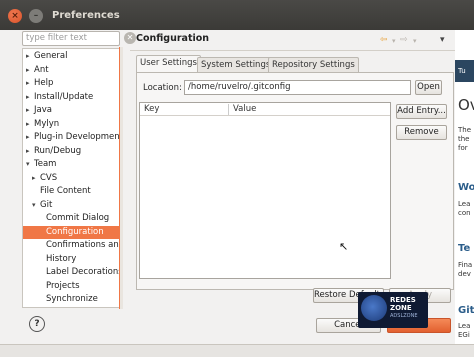 The image size is (474, 357). What do you see at coordinates (404, 40) in the screenshot?
I see `forward-arrow-icon: ⇨` at bounding box center [404, 40].